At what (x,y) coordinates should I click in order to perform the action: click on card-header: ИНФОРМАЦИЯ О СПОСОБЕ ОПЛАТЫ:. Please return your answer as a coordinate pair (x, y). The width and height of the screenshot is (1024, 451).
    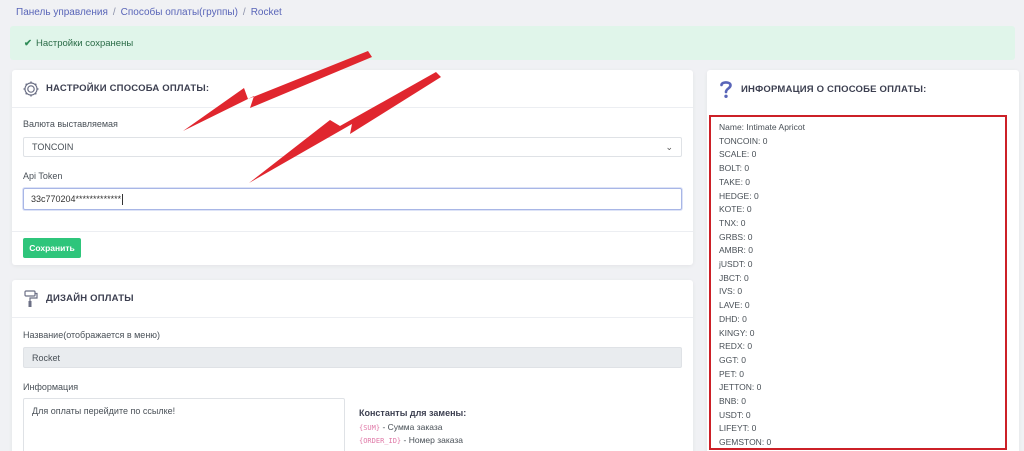
    Looking at the image, I should click on (863, 89).